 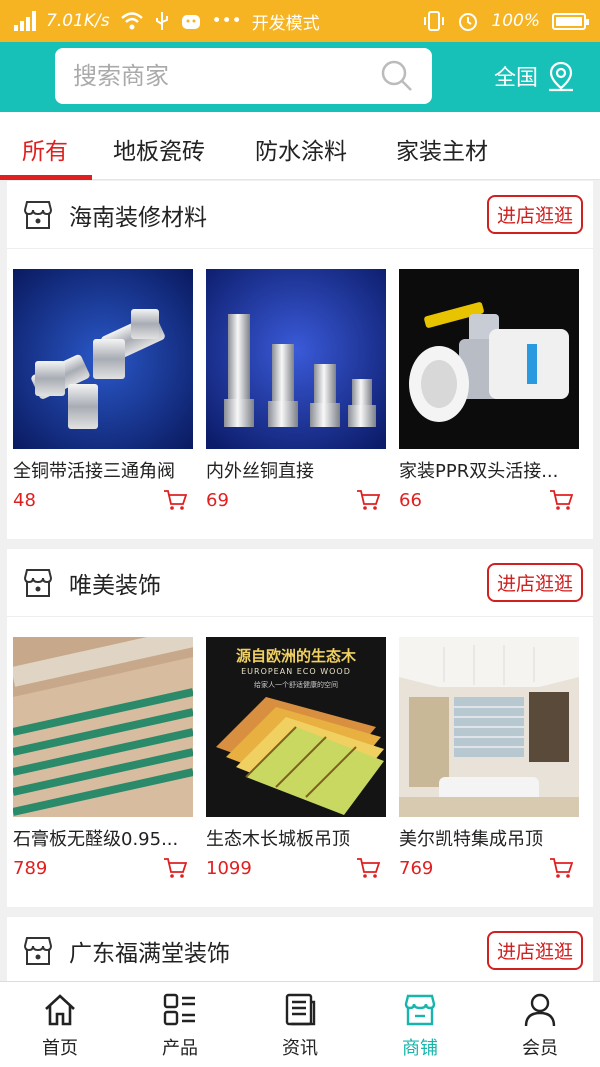 I want to click on tabbar-label: 资讯, so click(x=300, y=1048).